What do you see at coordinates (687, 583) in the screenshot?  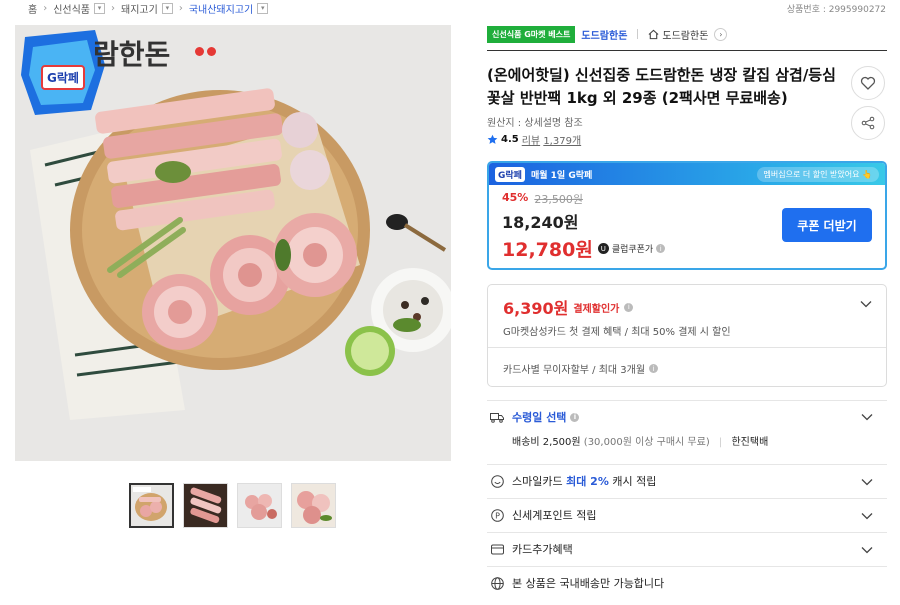 I see `domestic-shipping-row: 본 상품은 국내배송만 가능합니다` at bounding box center [687, 583].